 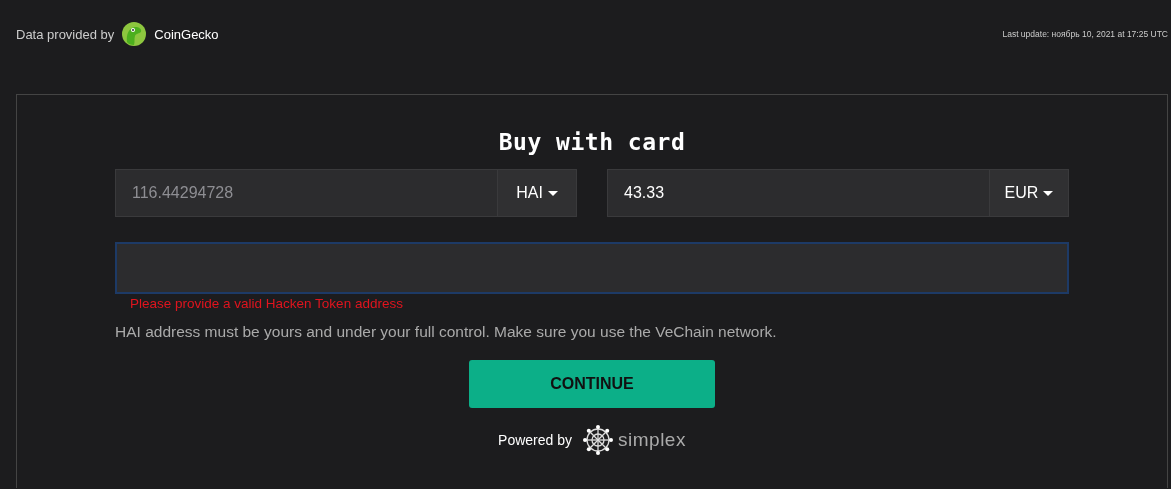 What do you see at coordinates (798, 193) in the screenshot?
I see `amount-field: 43.33` at bounding box center [798, 193].